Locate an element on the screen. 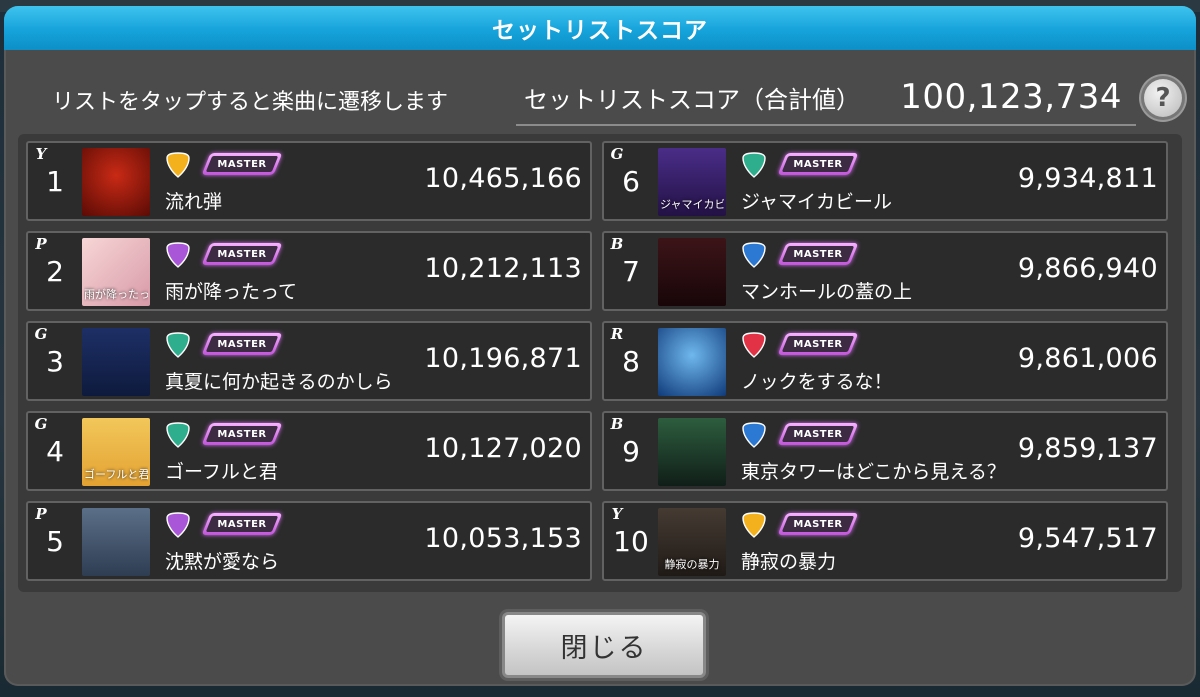 The width and height of the screenshot is (1200, 697). song-title: 沈黙が愛なら is located at coordinates (222, 562).